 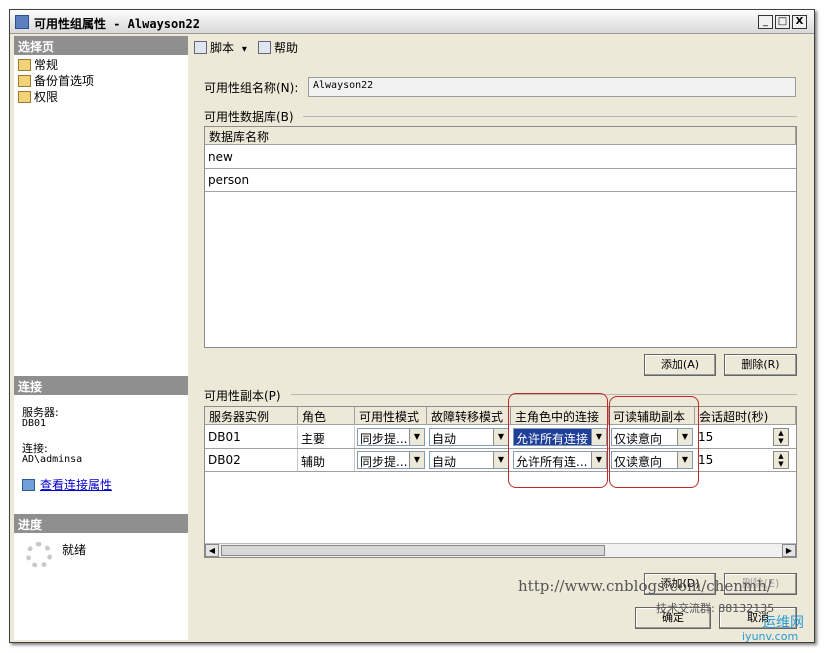 I want to click on column-header-availability-mode: 可用性模式, so click(x=391, y=416).